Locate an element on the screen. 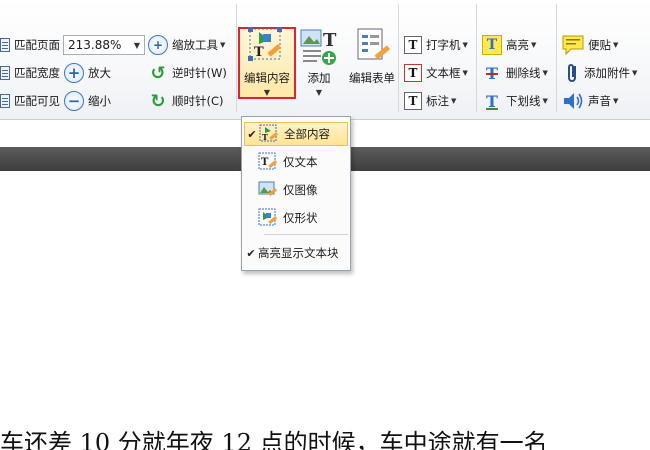 The height and width of the screenshot is (450, 650). image-only-icon is located at coordinates (268, 189).